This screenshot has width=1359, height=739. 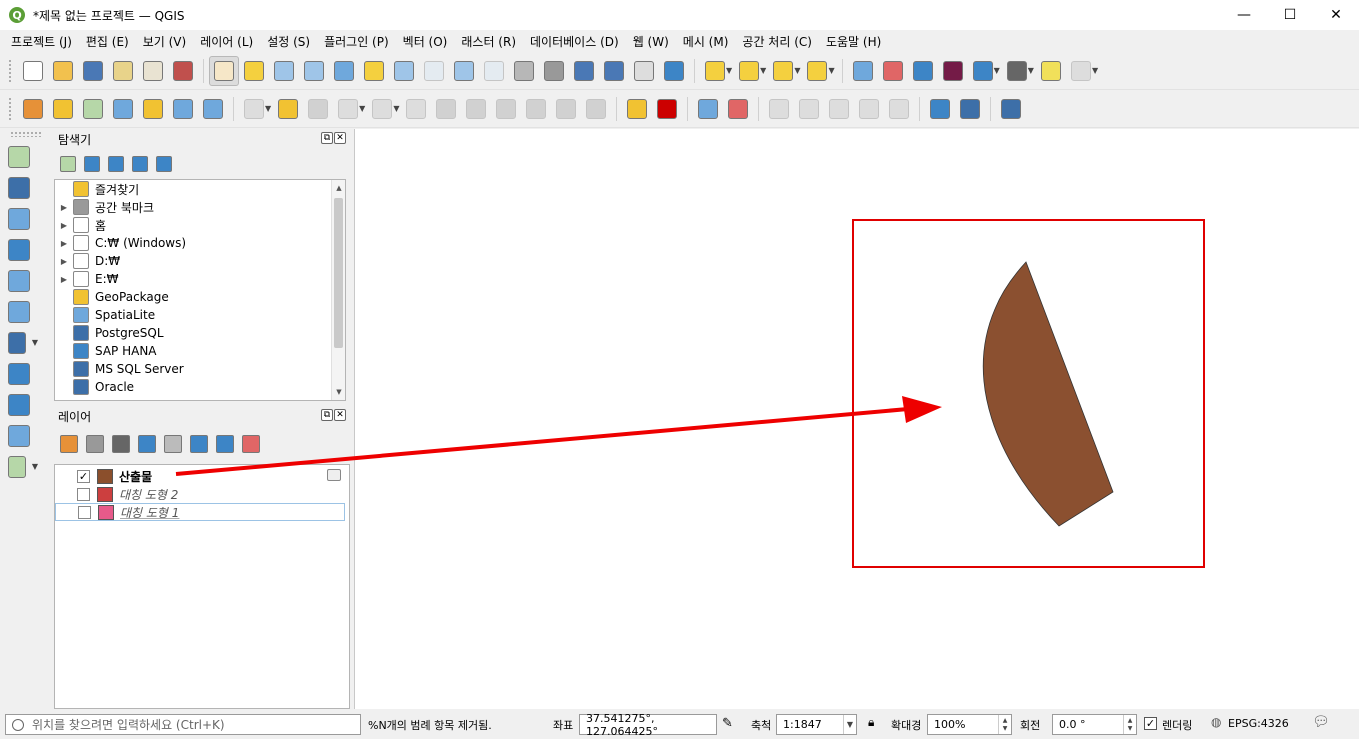 What do you see at coordinates (893, 71) in the screenshot?
I see `attribute-table-button` at bounding box center [893, 71].